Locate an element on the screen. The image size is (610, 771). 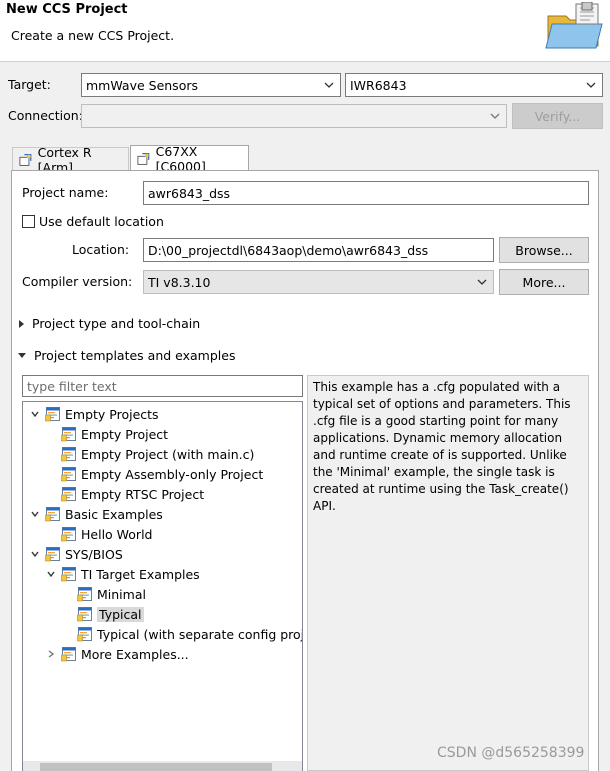
connection-combo is located at coordinates (294, 116).